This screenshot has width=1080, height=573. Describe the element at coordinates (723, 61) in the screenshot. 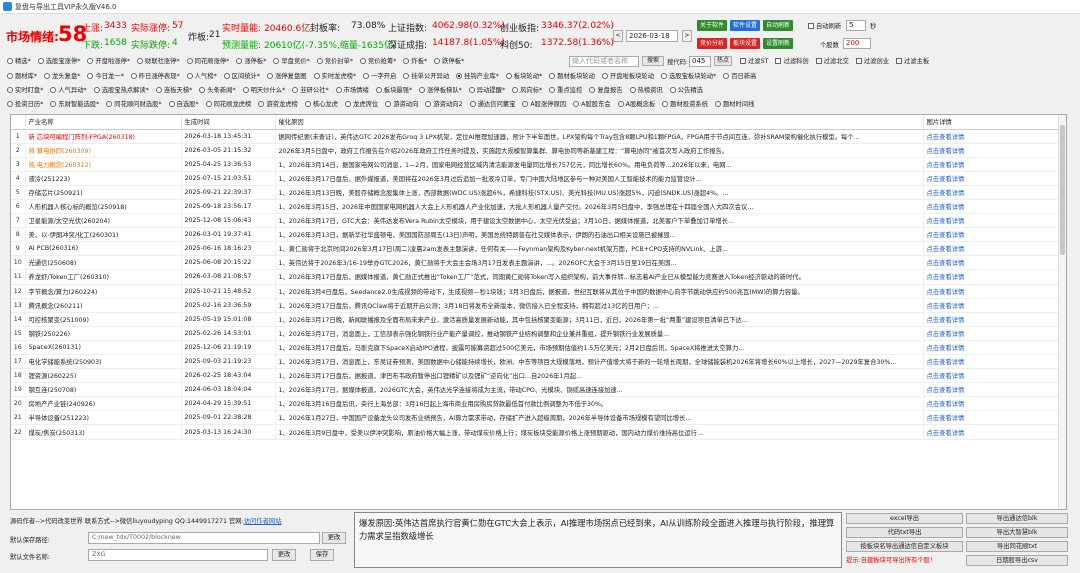

I see `hot-button: 热点` at that location.